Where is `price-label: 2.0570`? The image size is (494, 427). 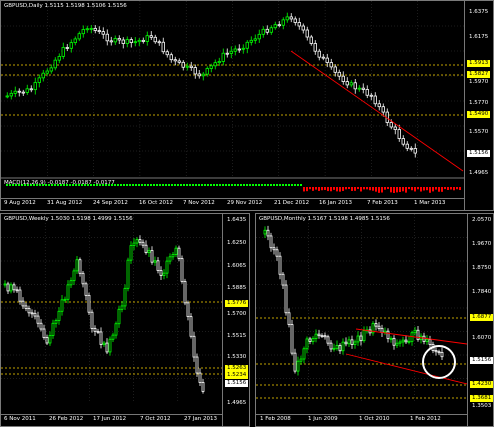
price-label: 2.0570 is located at coordinates (482, 220).